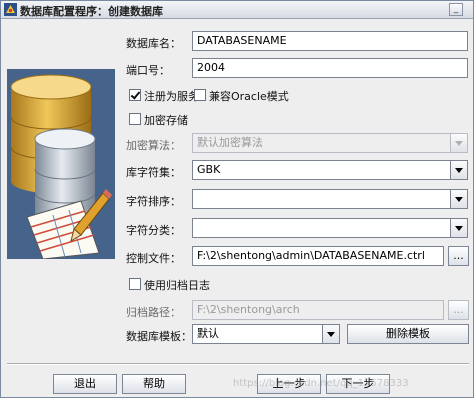 Image resolution: width=474 pixels, height=398 pixels. I want to click on template-select: 默认, so click(266, 334).